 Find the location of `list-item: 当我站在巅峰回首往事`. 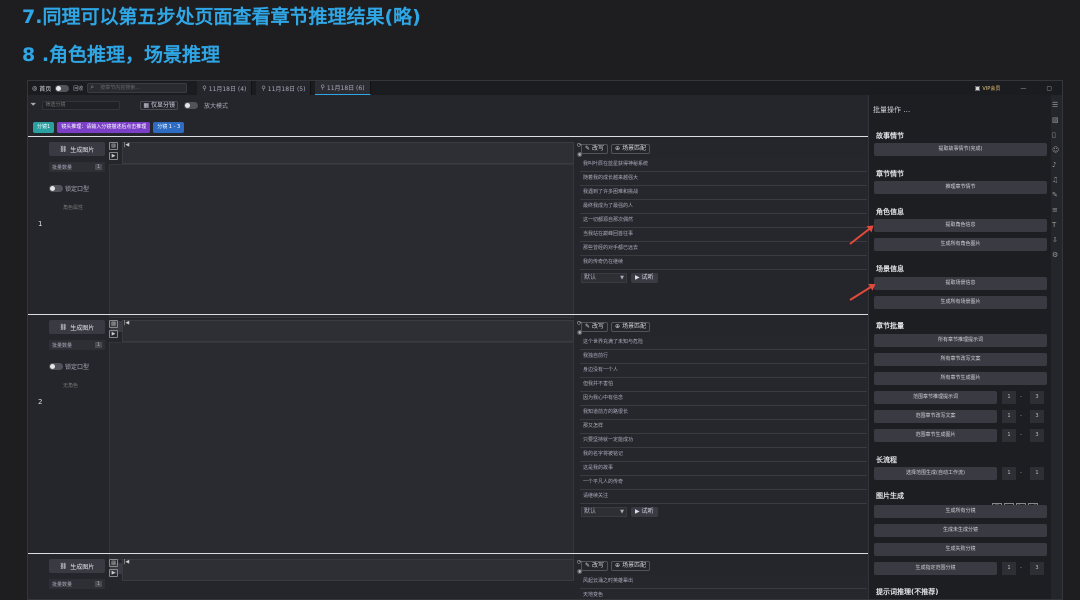

list-item: 当我站在巅峰回首往事 is located at coordinates (723, 235).